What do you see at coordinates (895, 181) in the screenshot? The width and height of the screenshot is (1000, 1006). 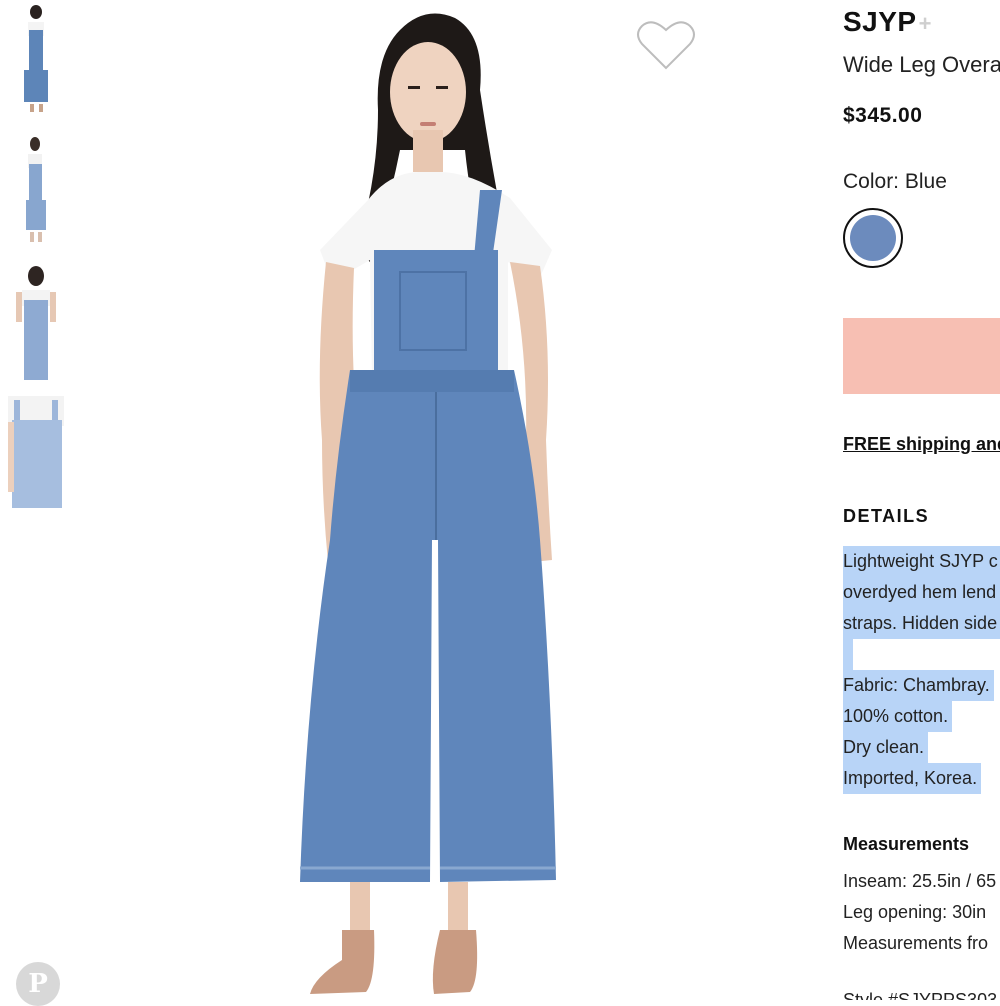 I see `color-label: Color: Blue` at bounding box center [895, 181].